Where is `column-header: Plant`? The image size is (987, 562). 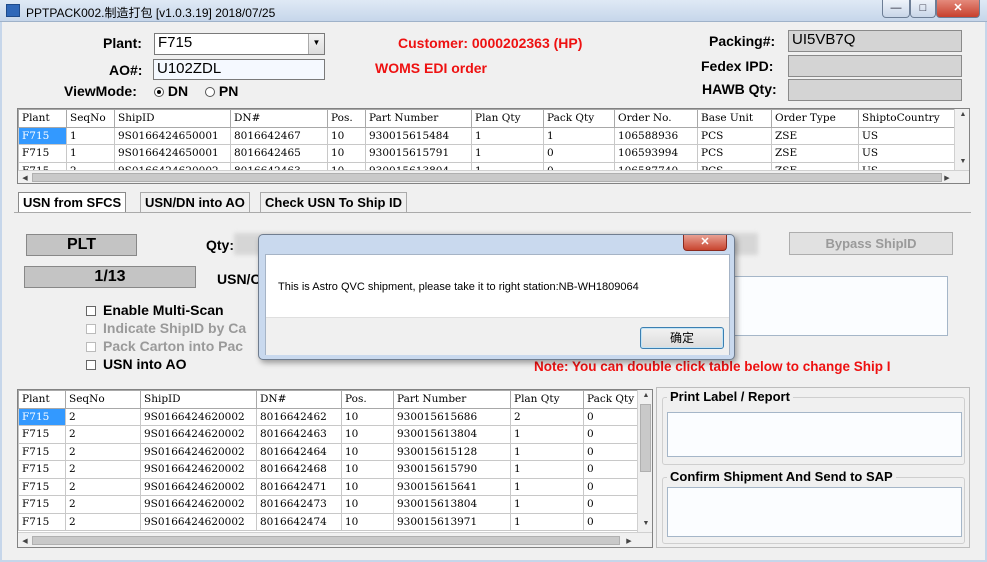 column-header: Plant is located at coordinates (42, 399).